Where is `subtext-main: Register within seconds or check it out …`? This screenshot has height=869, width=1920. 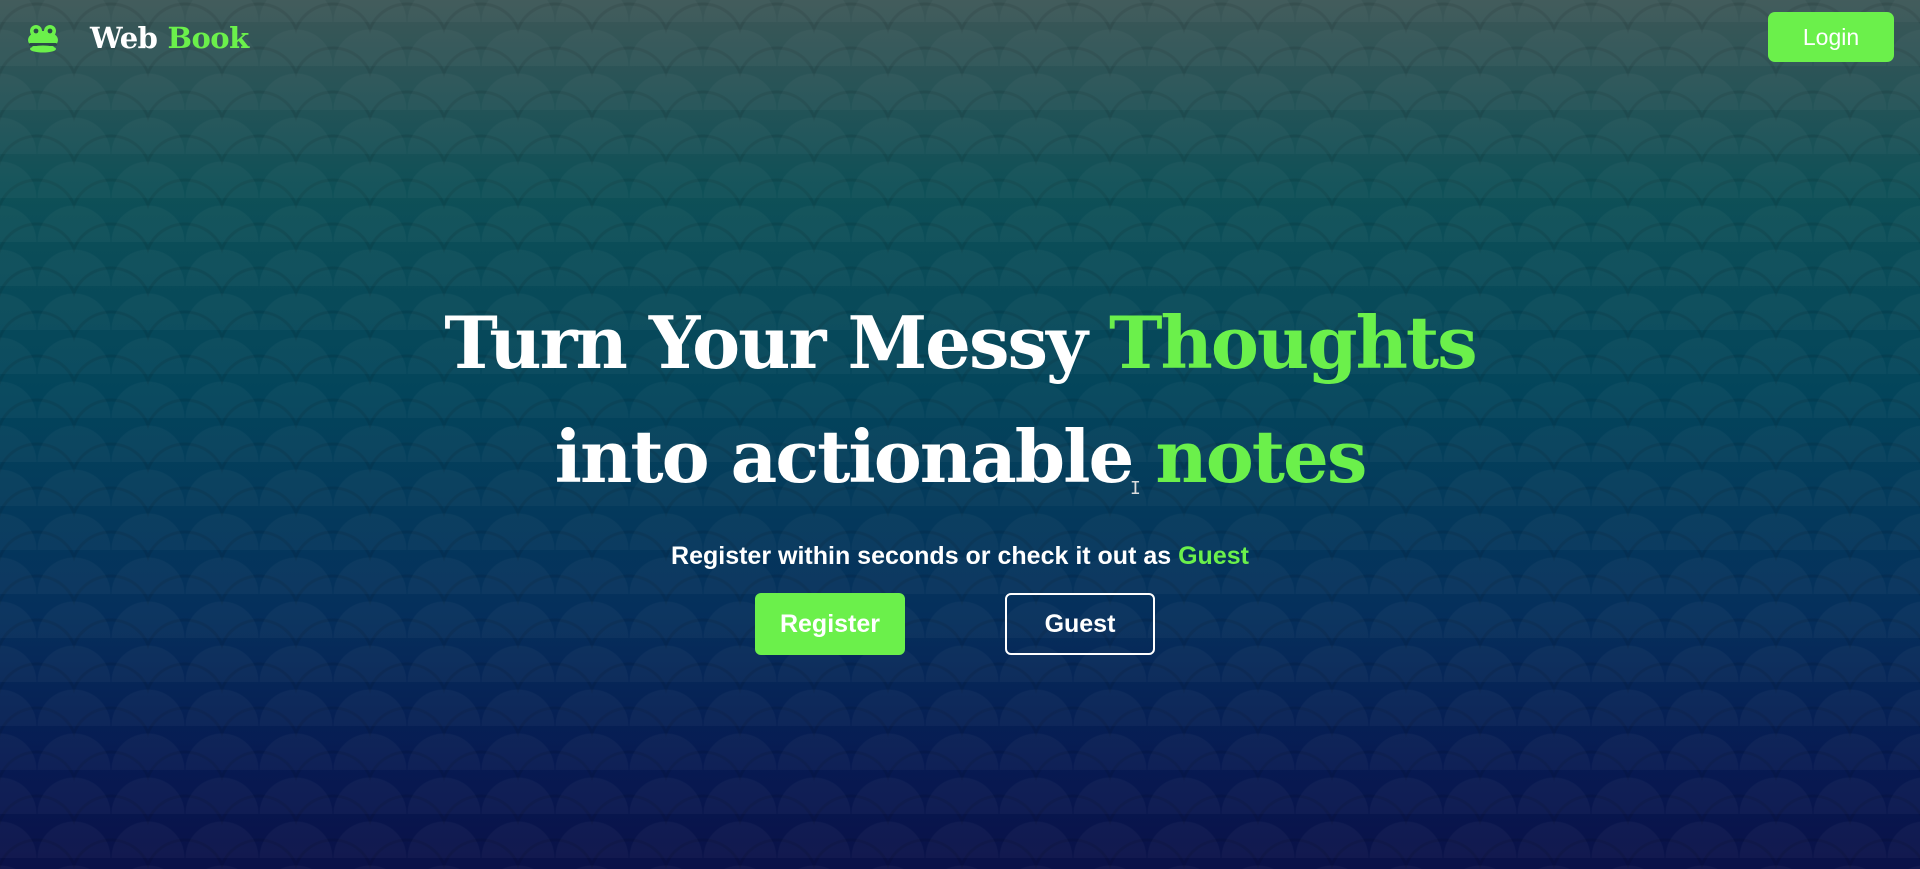
subtext-main: Register within seconds or check it out … is located at coordinates (921, 556).